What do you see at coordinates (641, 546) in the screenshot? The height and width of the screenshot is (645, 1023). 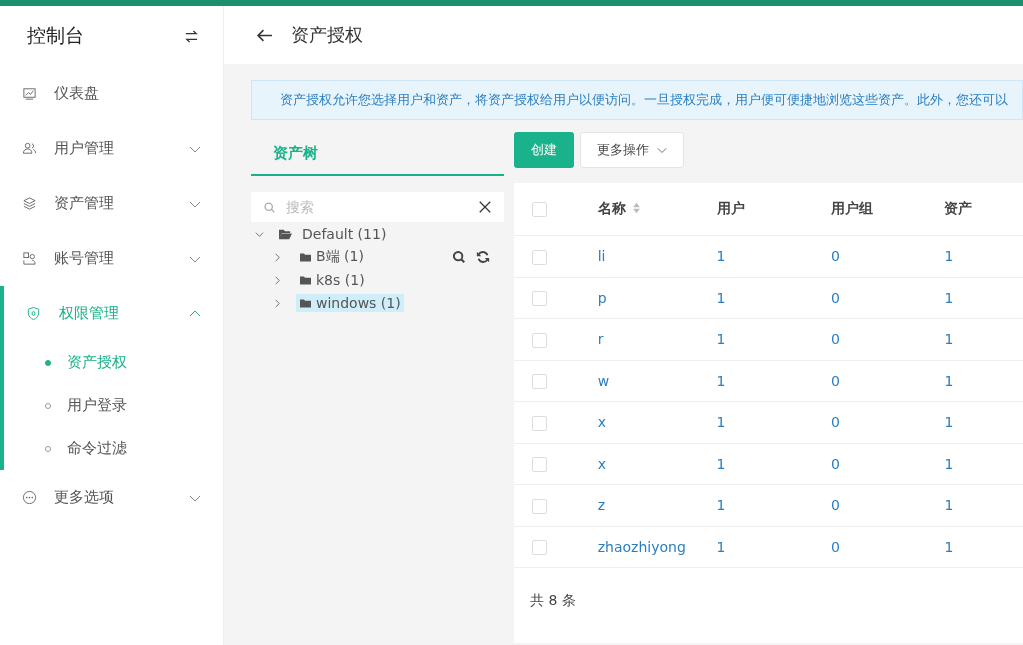 I see `name-link: zhaozhiyong` at bounding box center [641, 546].